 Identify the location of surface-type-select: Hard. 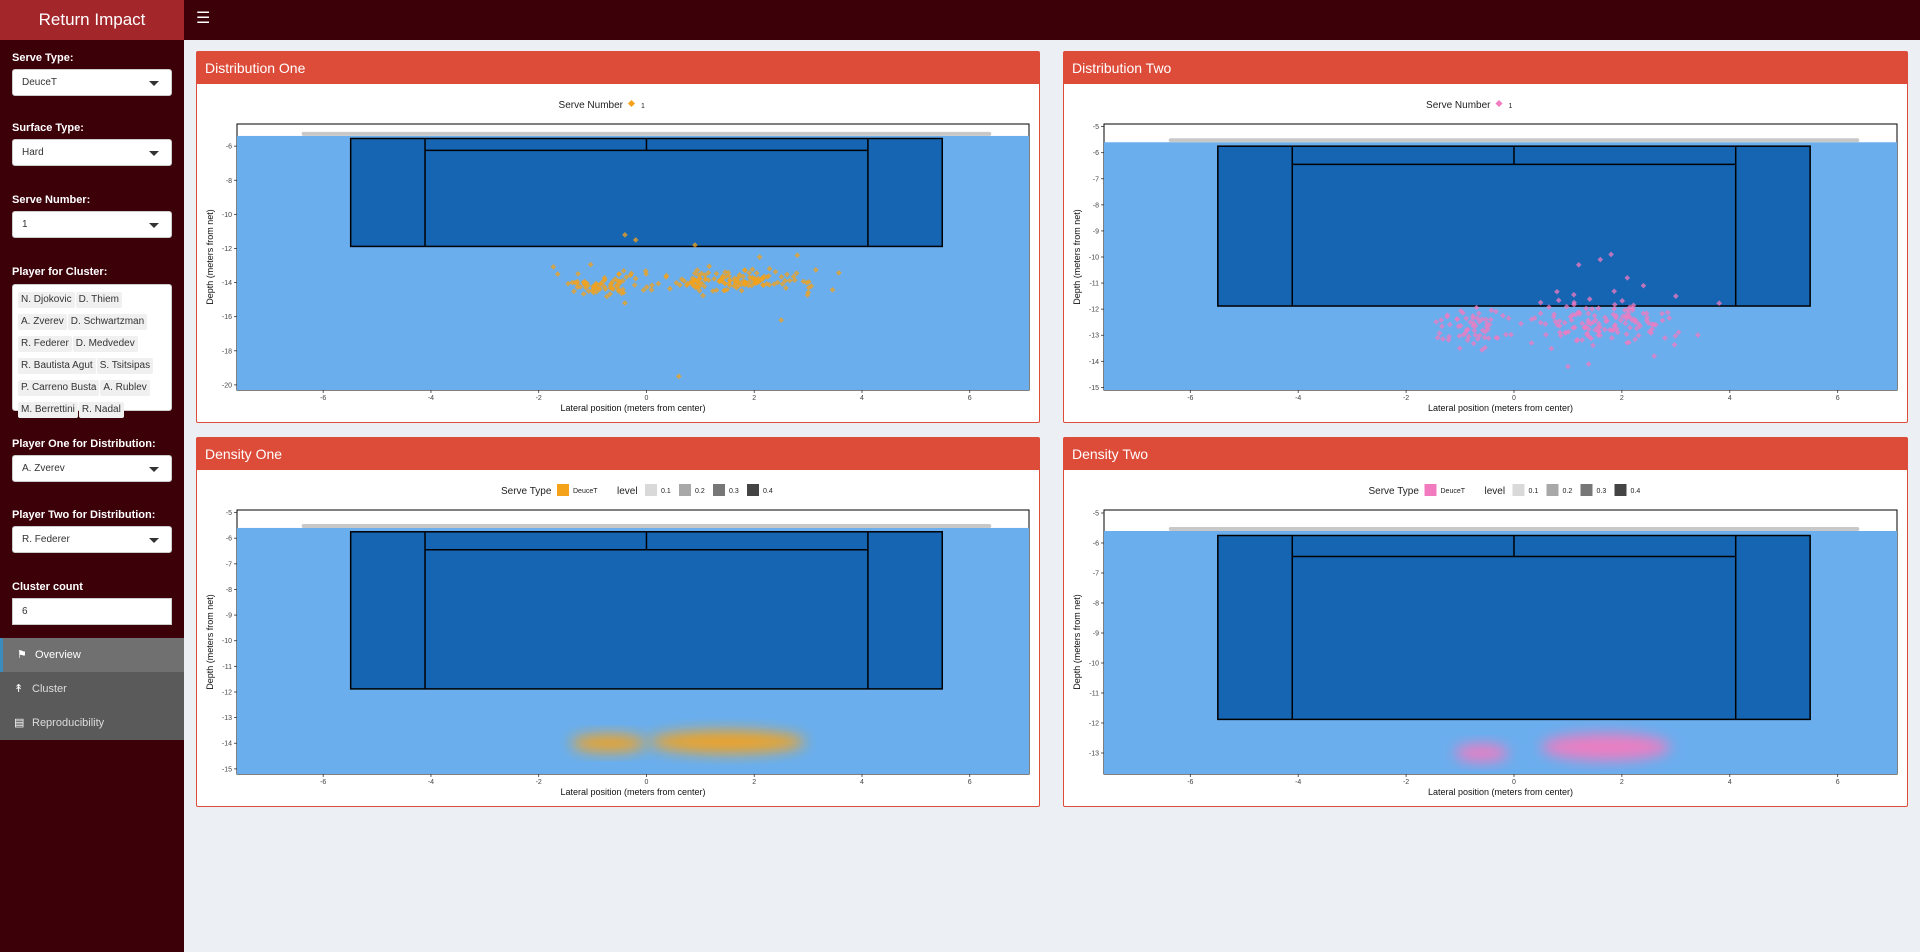
(92, 152).